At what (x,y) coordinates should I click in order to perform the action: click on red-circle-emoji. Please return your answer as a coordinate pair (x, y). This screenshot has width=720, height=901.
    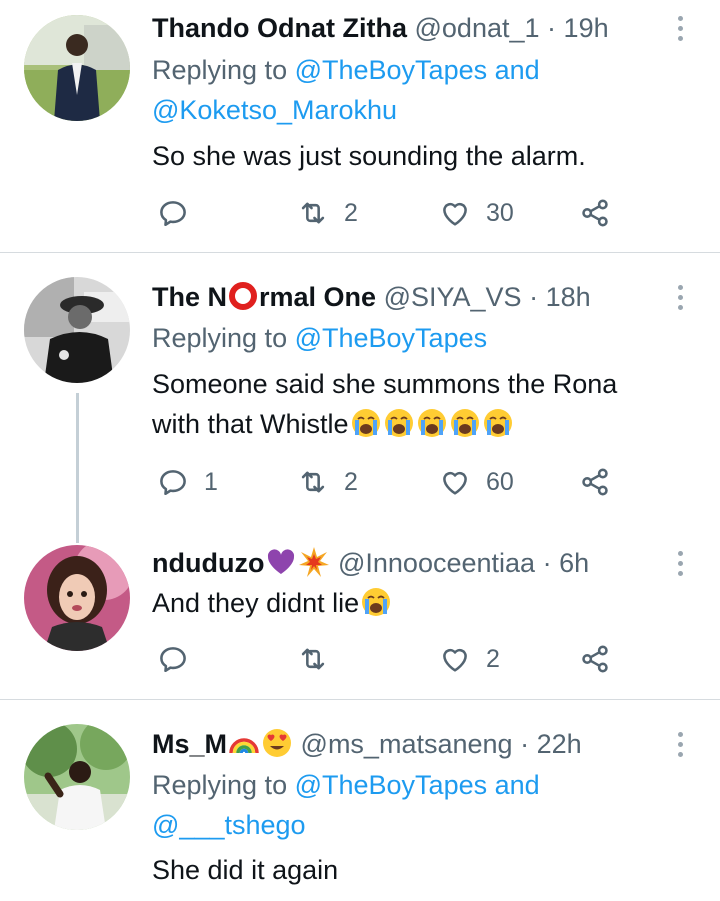
    Looking at the image, I should click on (243, 296).